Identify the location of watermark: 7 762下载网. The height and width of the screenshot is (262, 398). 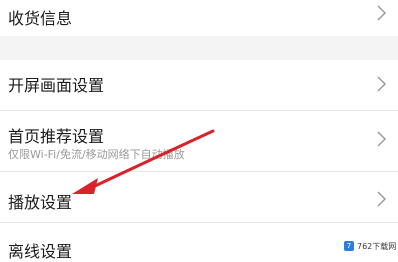
(370, 246).